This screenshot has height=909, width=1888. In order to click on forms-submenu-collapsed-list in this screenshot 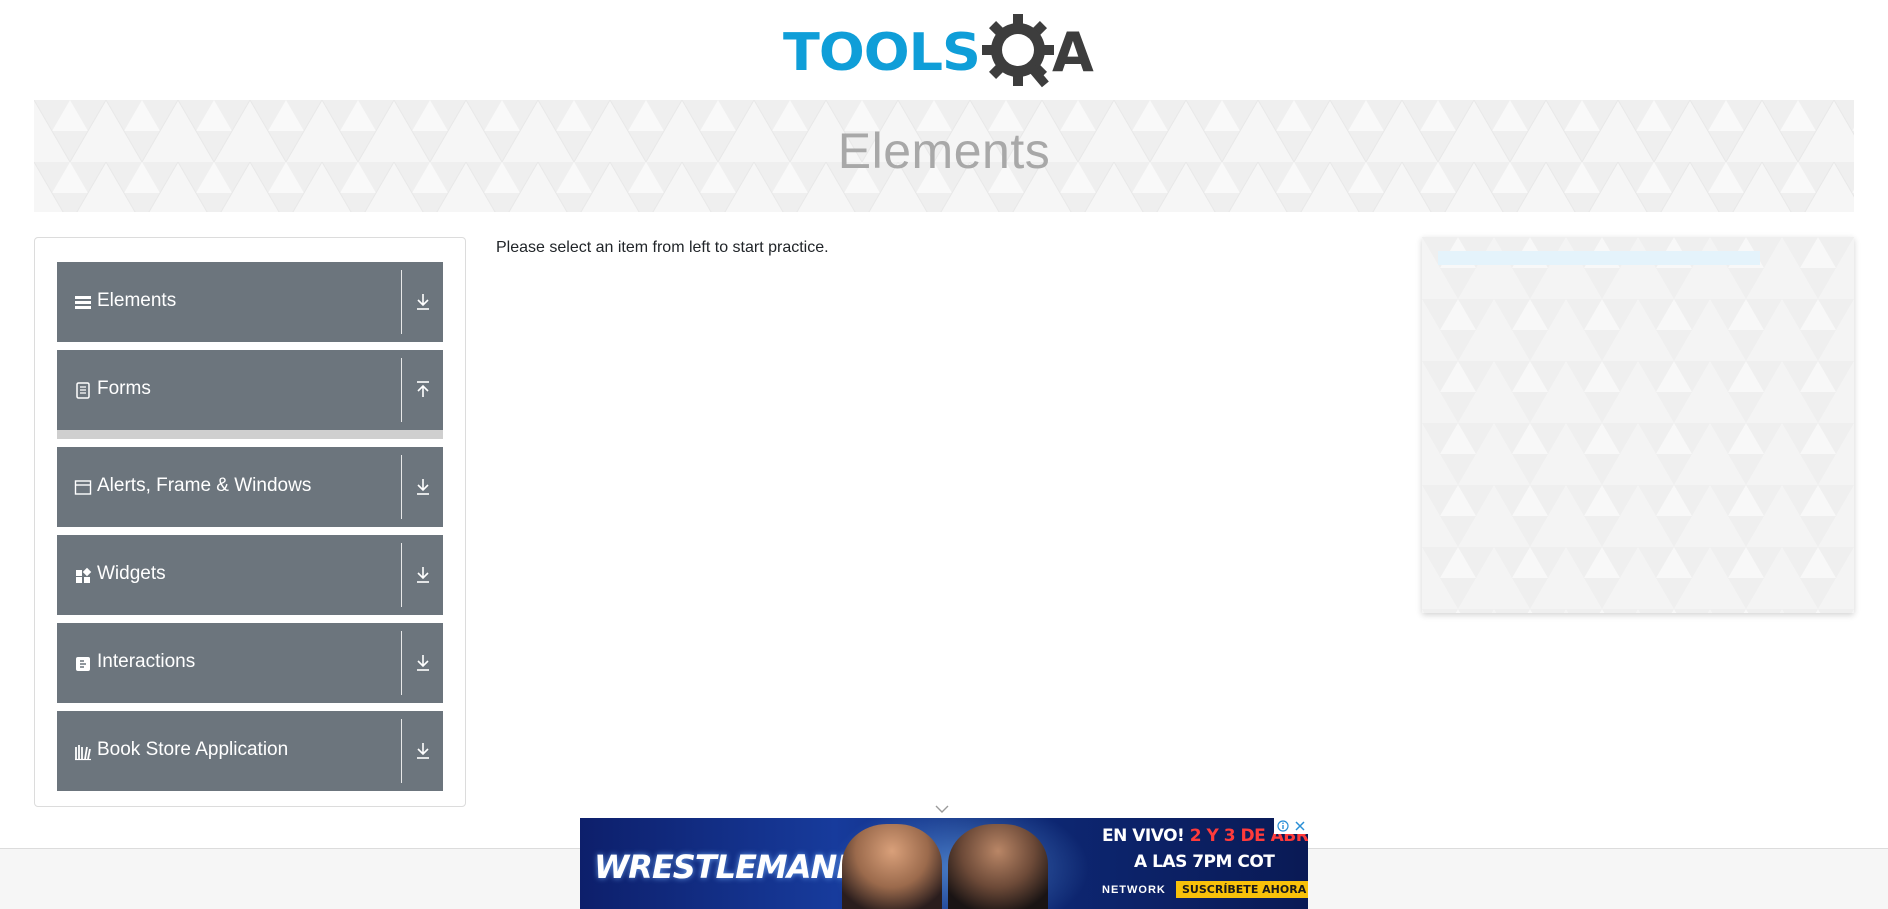, I will do `click(250, 434)`.